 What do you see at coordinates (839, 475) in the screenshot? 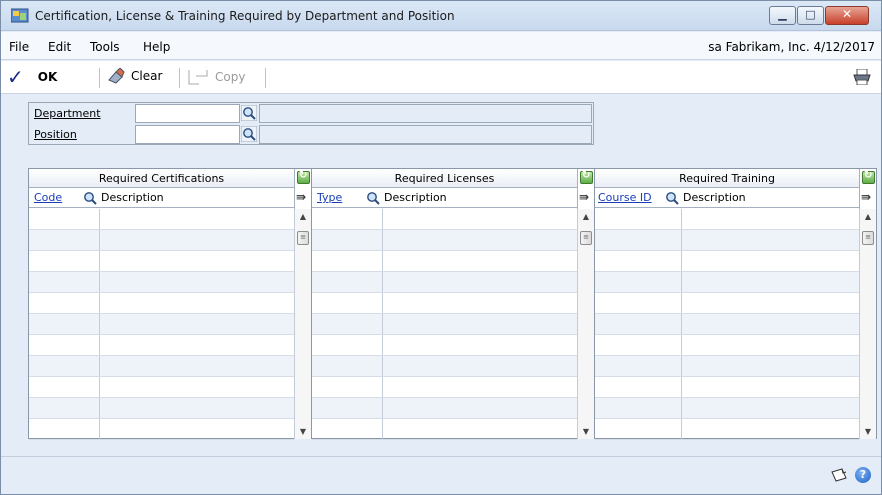
I see `note-icon` at bounding box center [839, 475].